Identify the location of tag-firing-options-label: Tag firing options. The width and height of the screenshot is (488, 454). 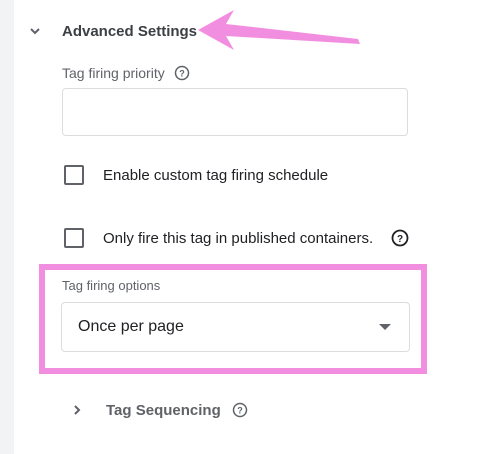
(111, 285).